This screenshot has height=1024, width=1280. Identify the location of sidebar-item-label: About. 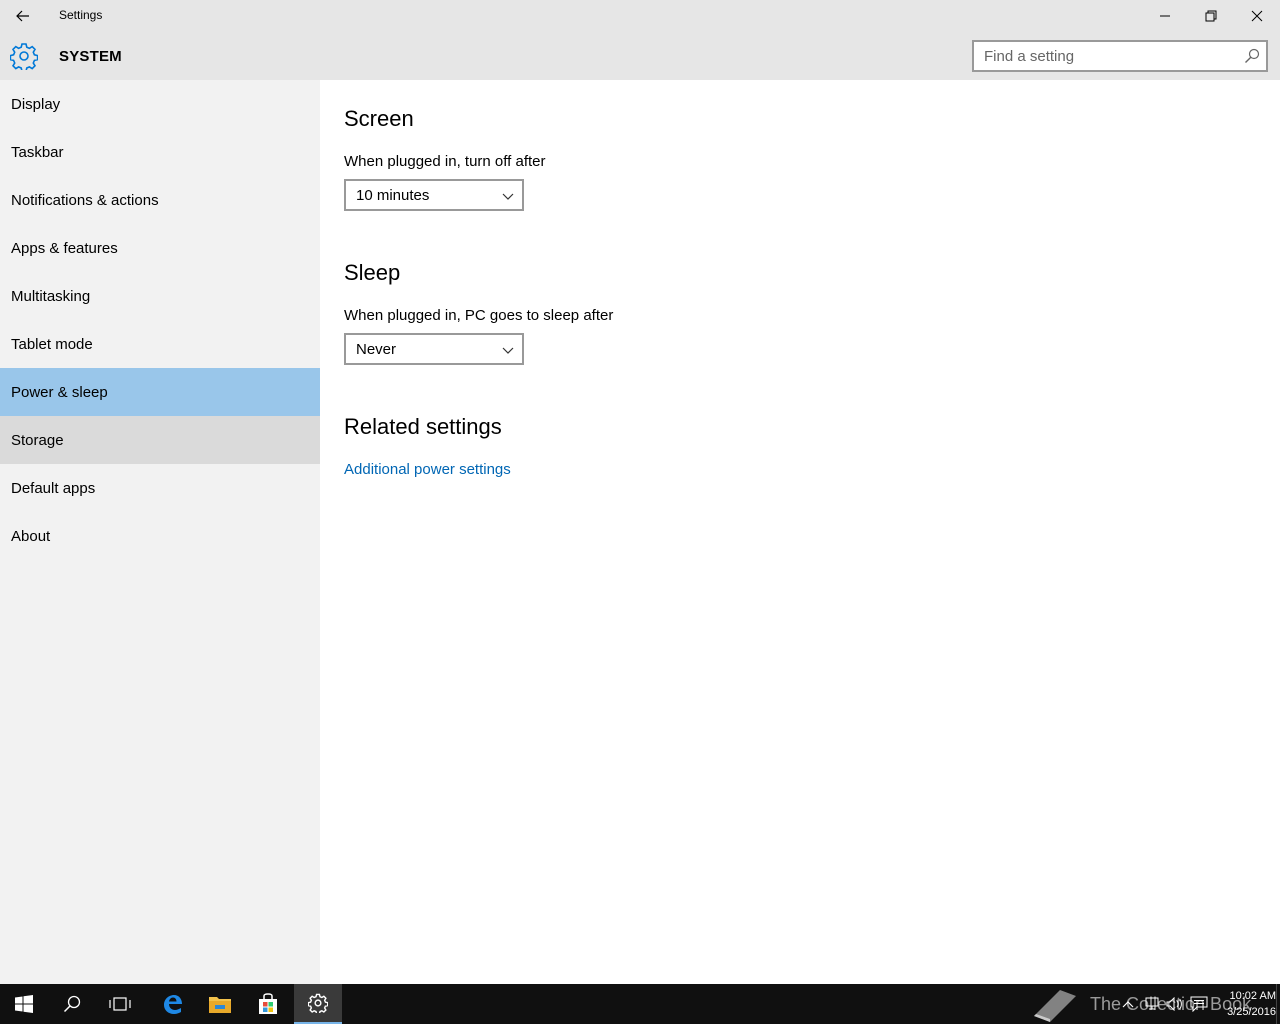
(31, 536).